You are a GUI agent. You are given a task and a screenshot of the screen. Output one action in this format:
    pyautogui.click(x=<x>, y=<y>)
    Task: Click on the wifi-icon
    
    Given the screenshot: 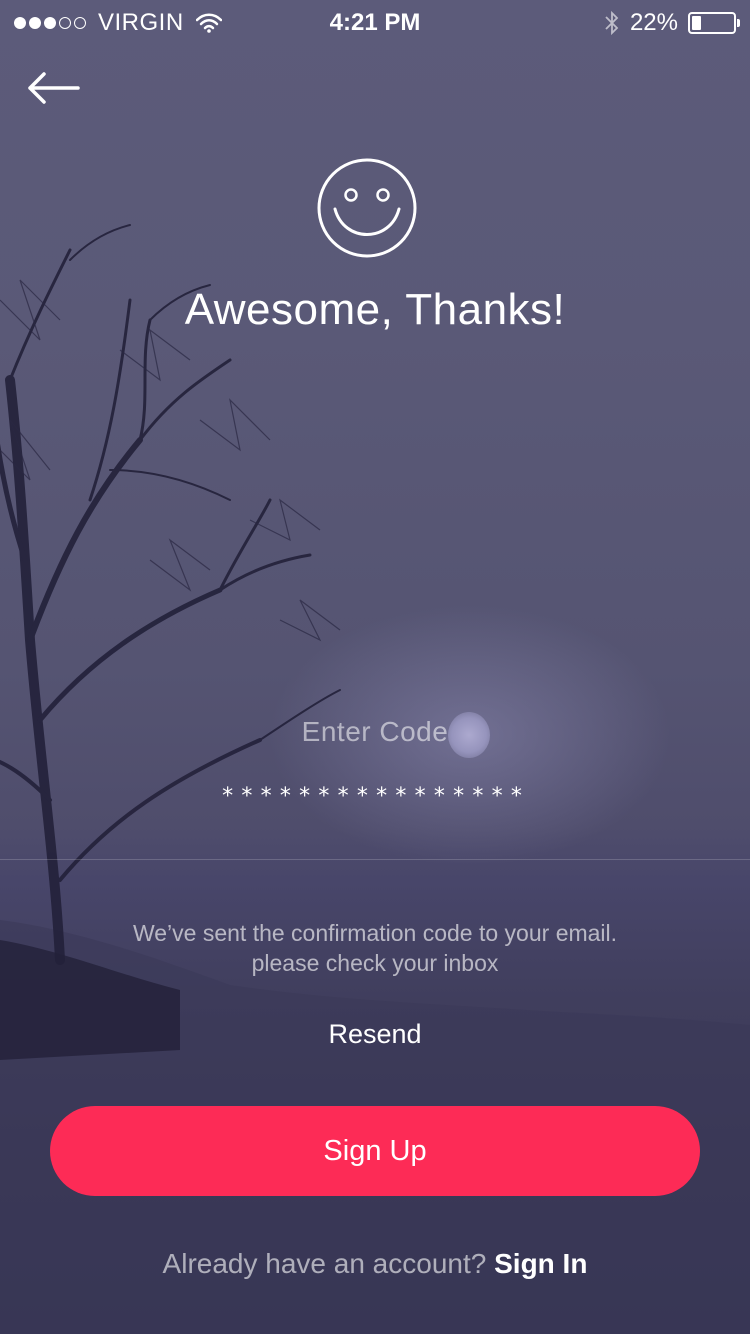 What is the action you would take?
    pyautogui.click(x=208, y=23)
    